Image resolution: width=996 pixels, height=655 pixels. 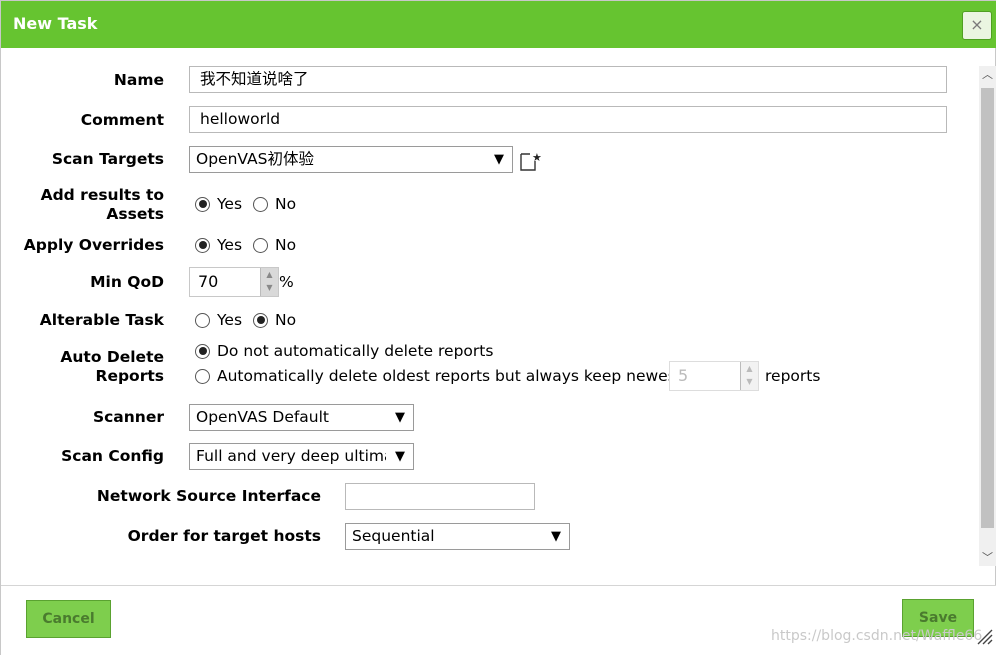 I want to click on order-hosts-value: Sequential, so click(x=393, y=536).